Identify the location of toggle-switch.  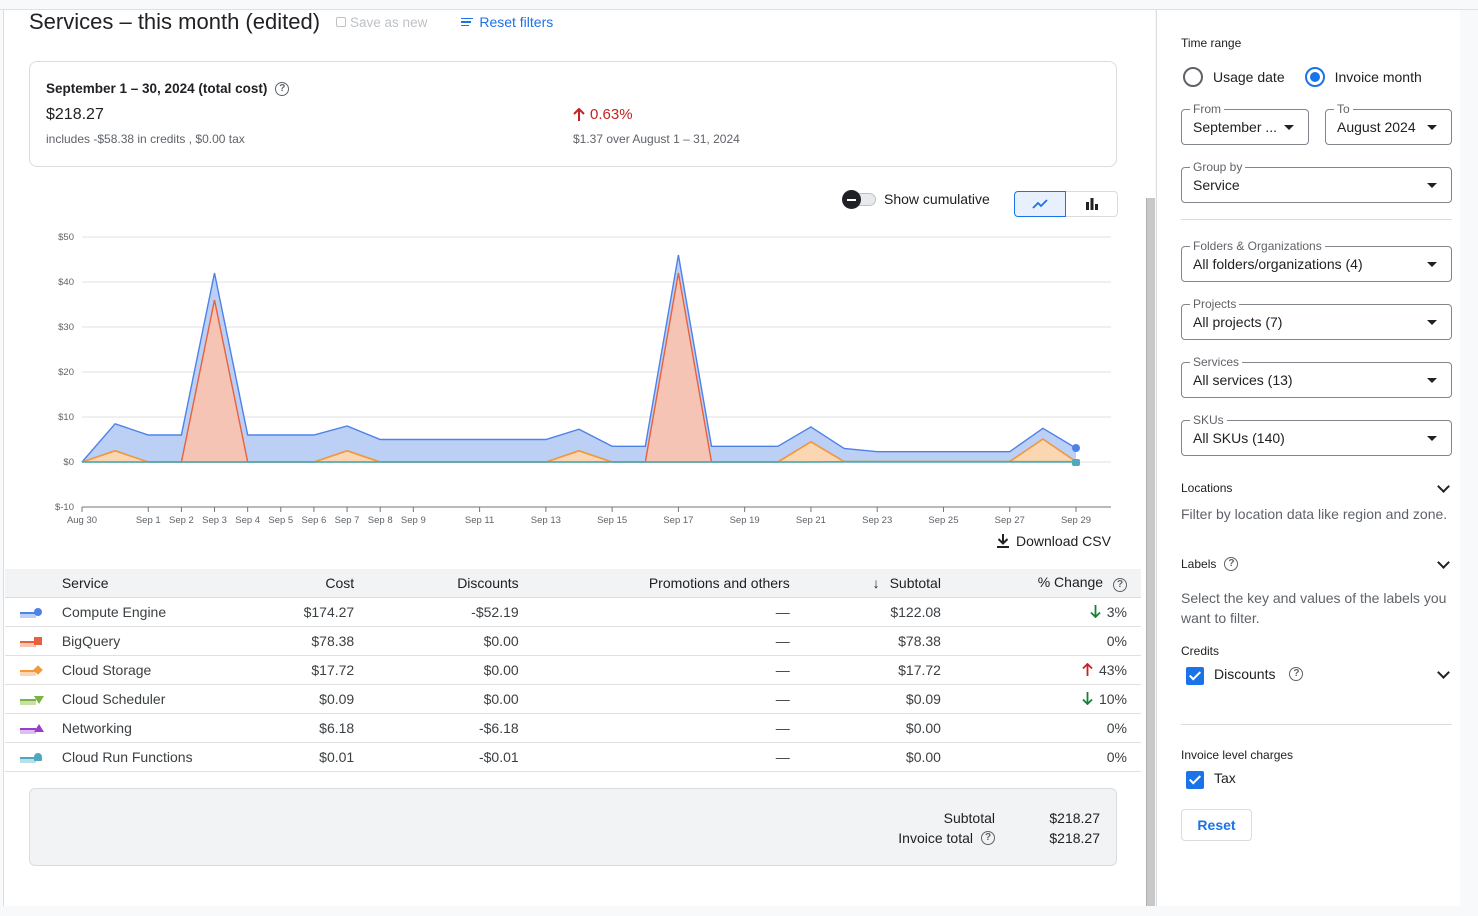
(860, 199).